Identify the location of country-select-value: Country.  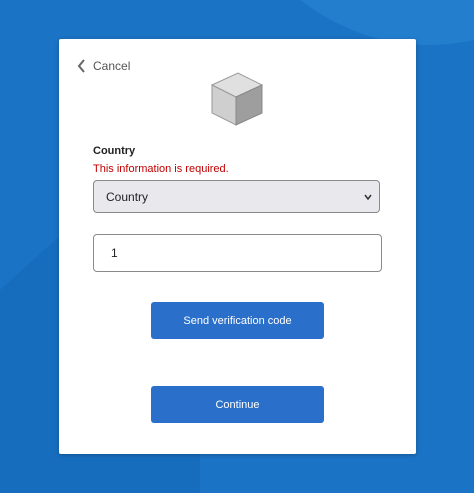
(127, 196).